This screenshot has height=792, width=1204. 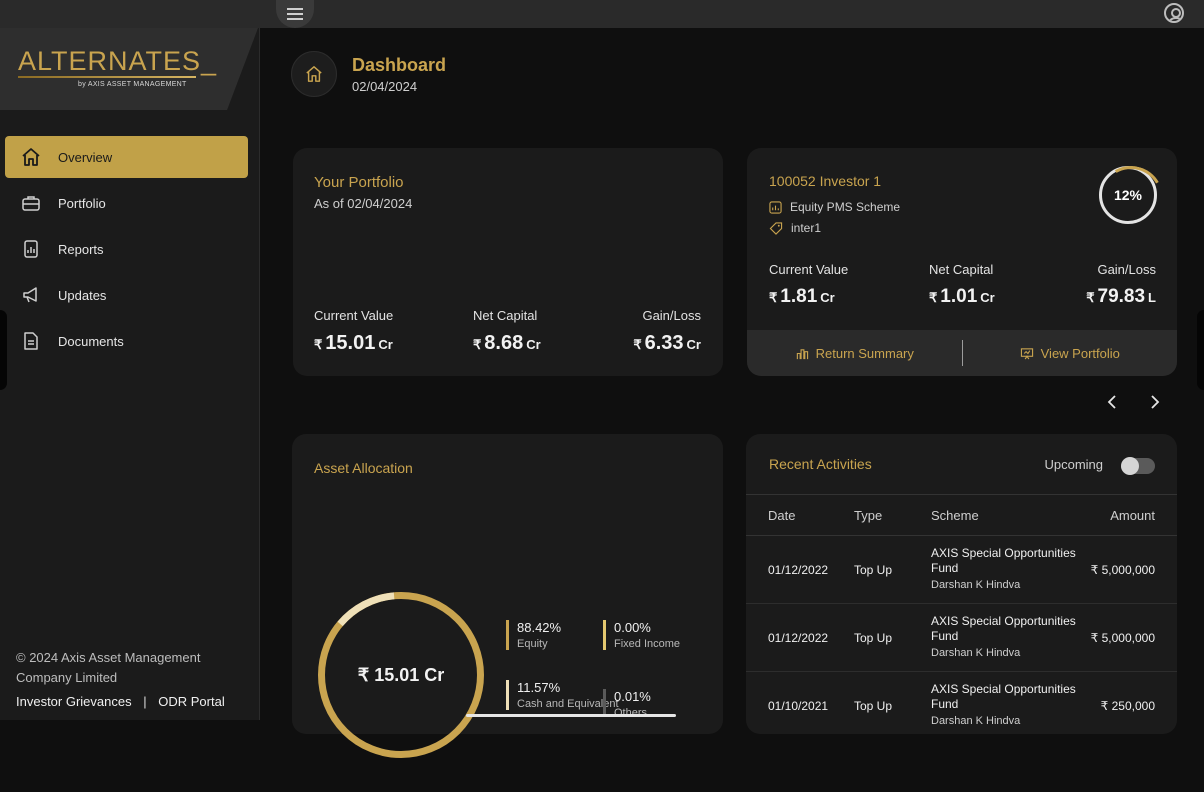 I want to click on sidebar-item-label: Updates, so click(x=82, y=295).